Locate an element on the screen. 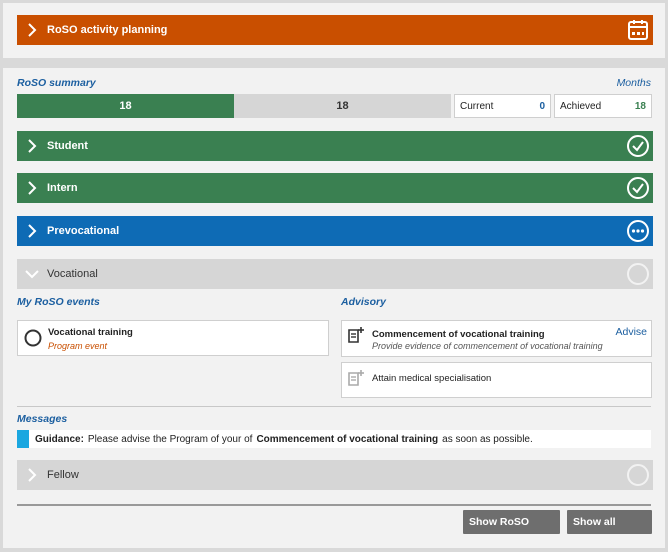  months-progress-bar: 18 18 is located at coordinates (234, 106).